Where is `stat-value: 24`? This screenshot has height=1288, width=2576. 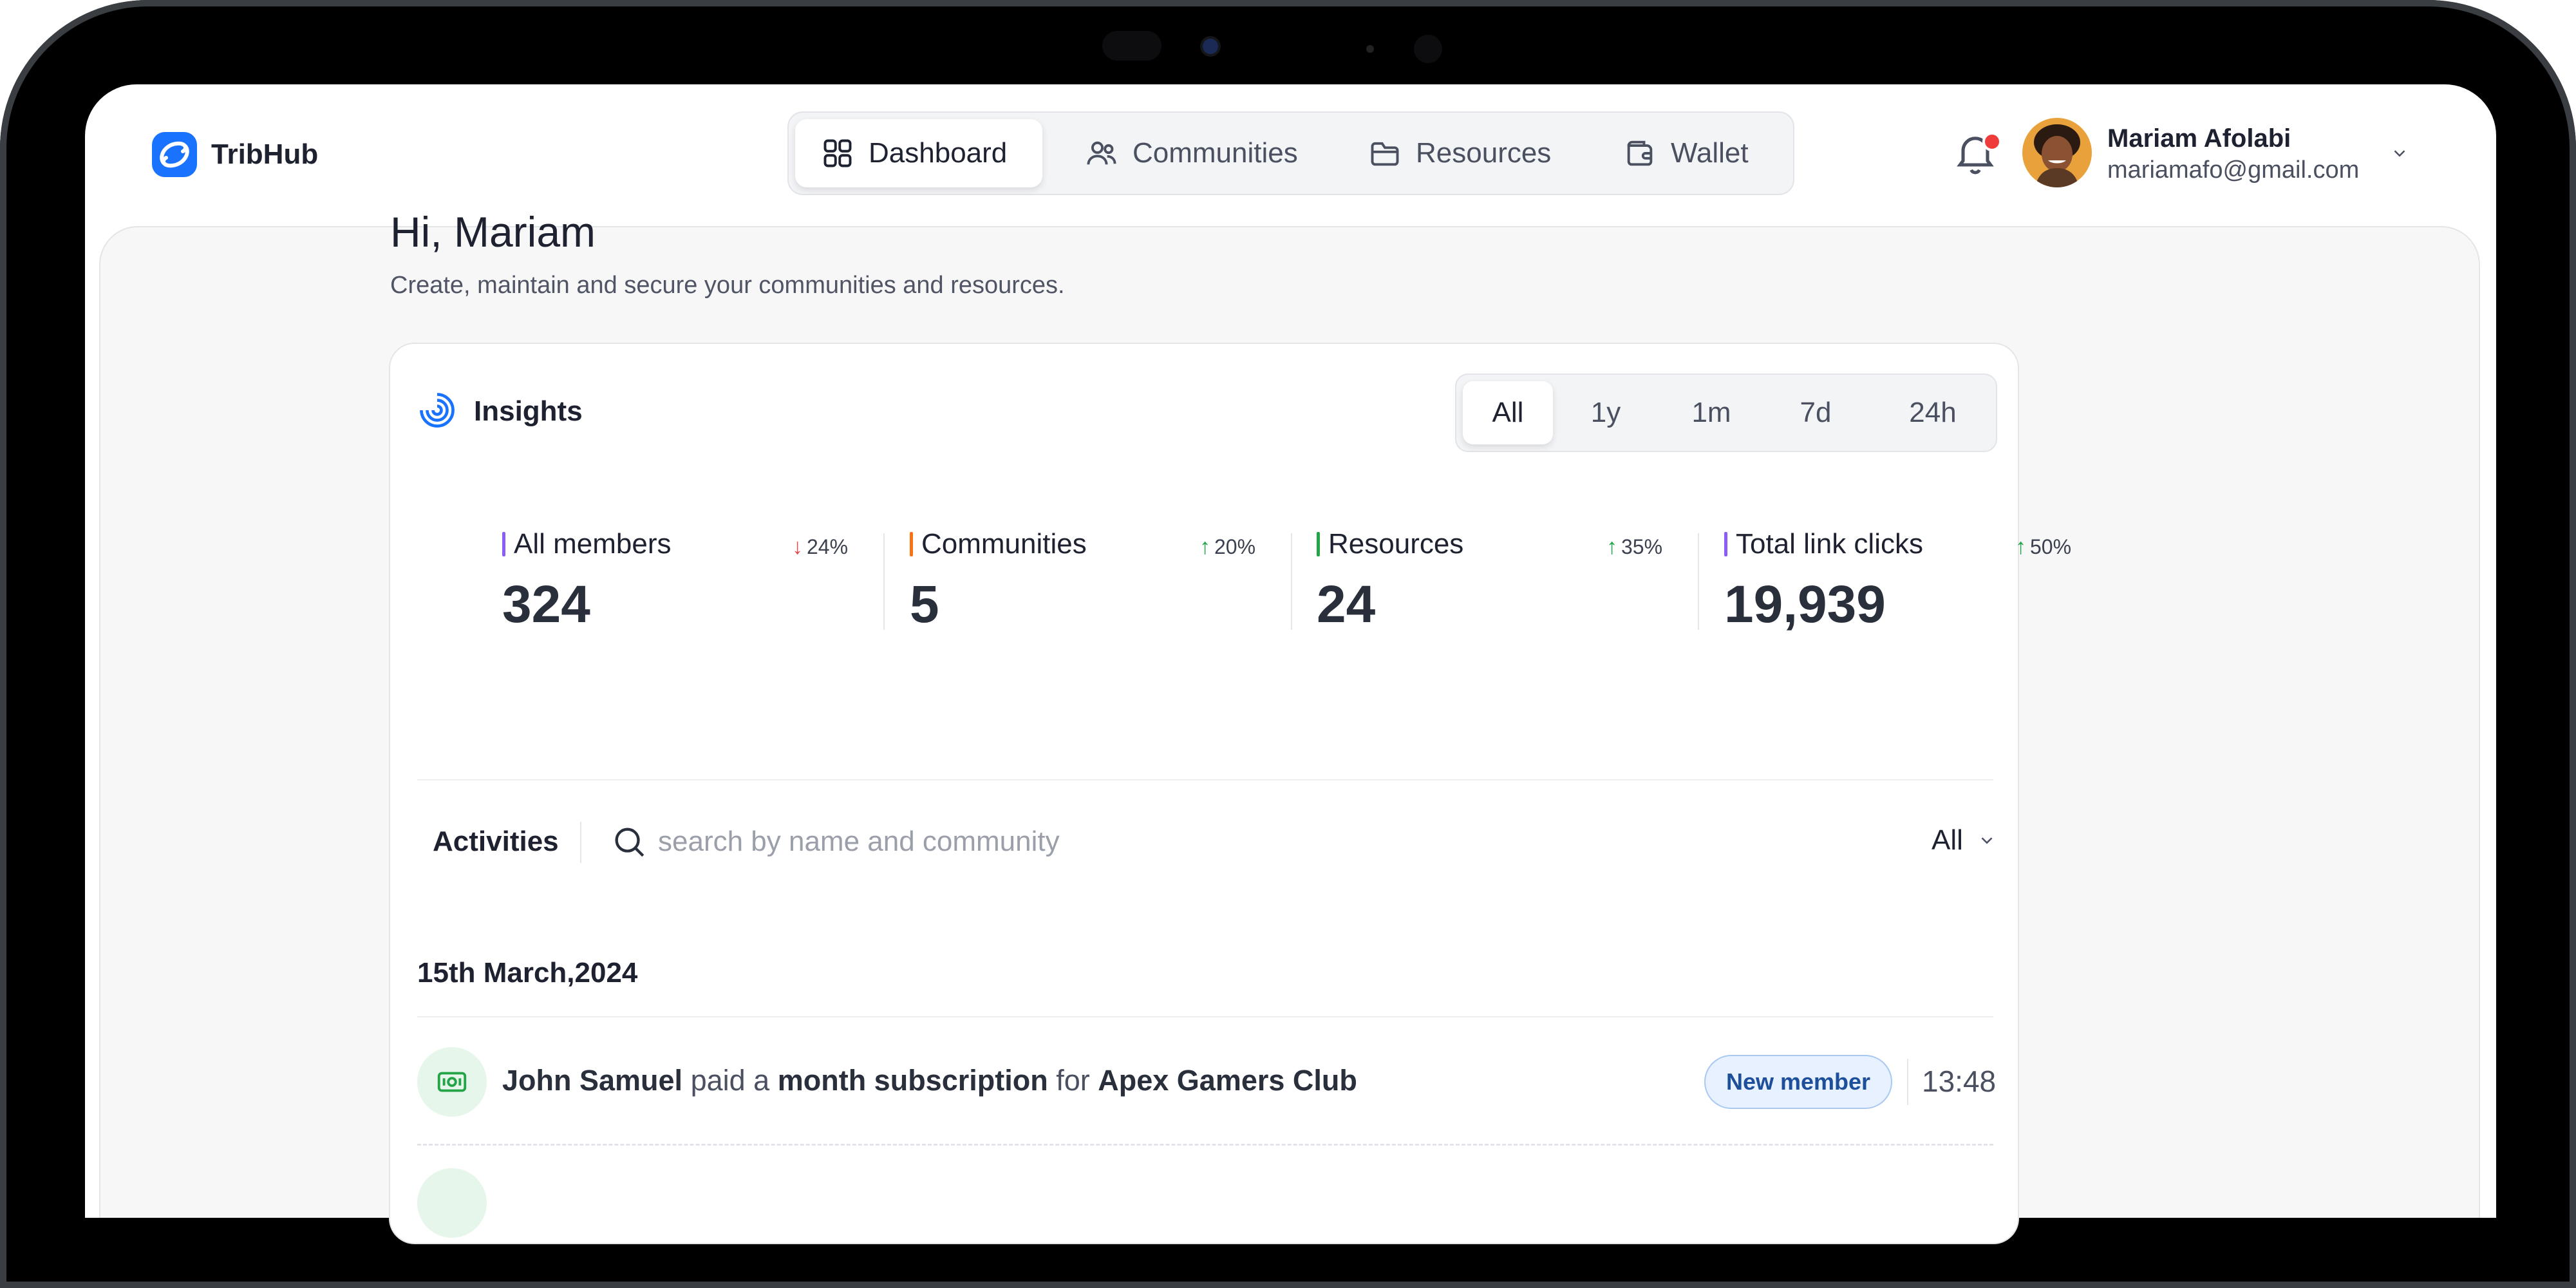
stat-value: 24 is located at coordinates (1346, 604).